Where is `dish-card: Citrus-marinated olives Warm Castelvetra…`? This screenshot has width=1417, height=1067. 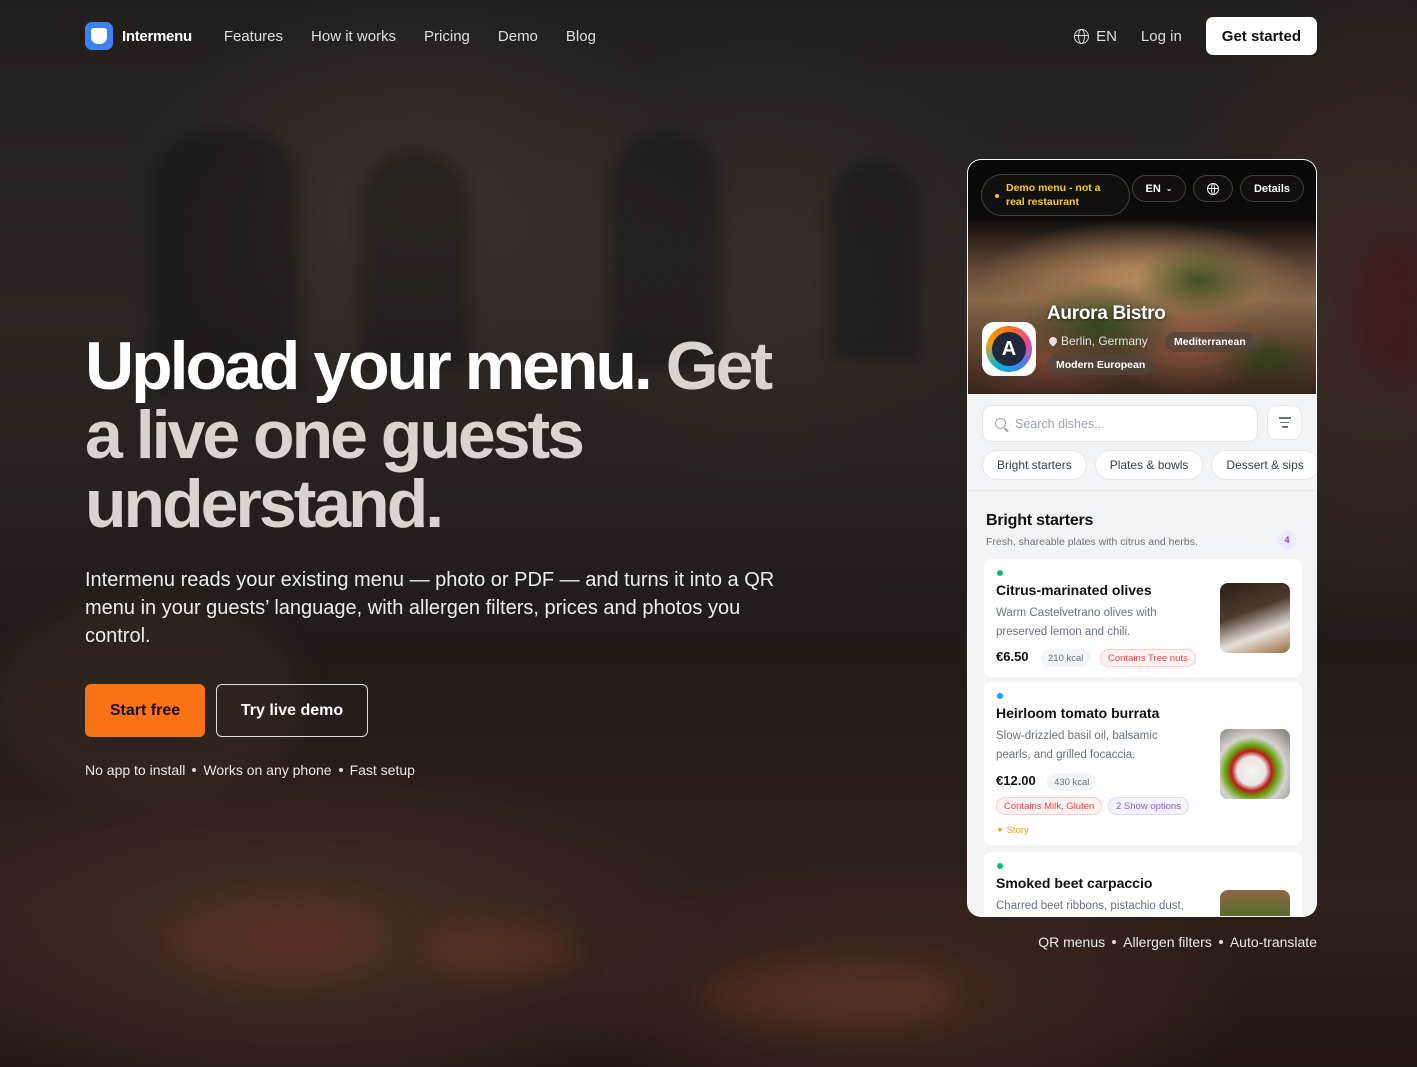
dish-card: Citrus-marinated olives Warm Castelvetra… is located at coordinates (1143, 618).